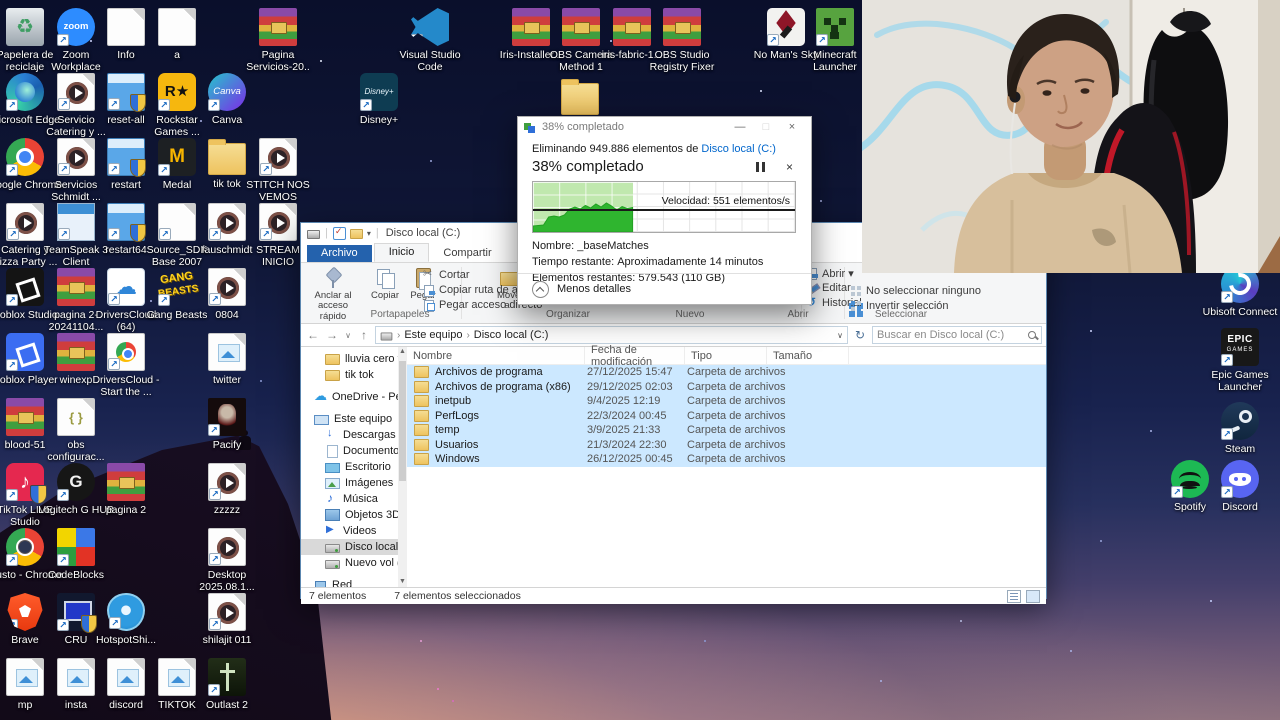 The width and height of the screenshot is (1280, 720). Describe the element at coordinates (354, 359) in the screenshot. I see `nav-item: lluvia cero videos` at that location.